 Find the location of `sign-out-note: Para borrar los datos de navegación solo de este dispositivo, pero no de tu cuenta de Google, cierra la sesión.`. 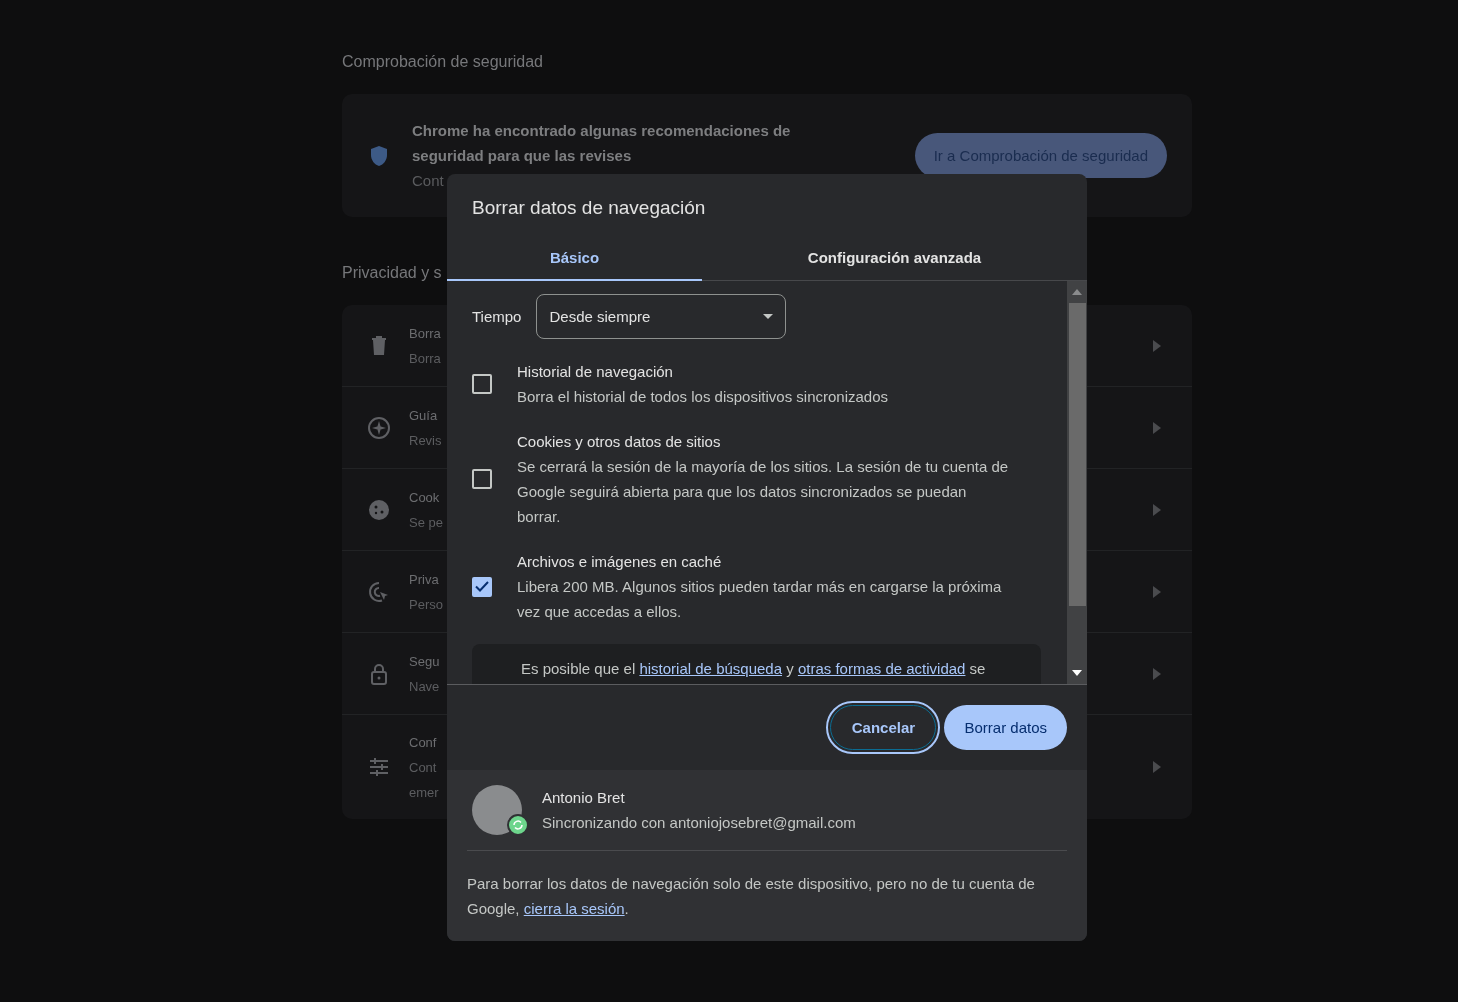

sign-out-note: Para borrar los datos de navegación solo de este dispositivo, pero no de tu cuenta de Google, cierra la sesión. is located at coordinates (751, 896).